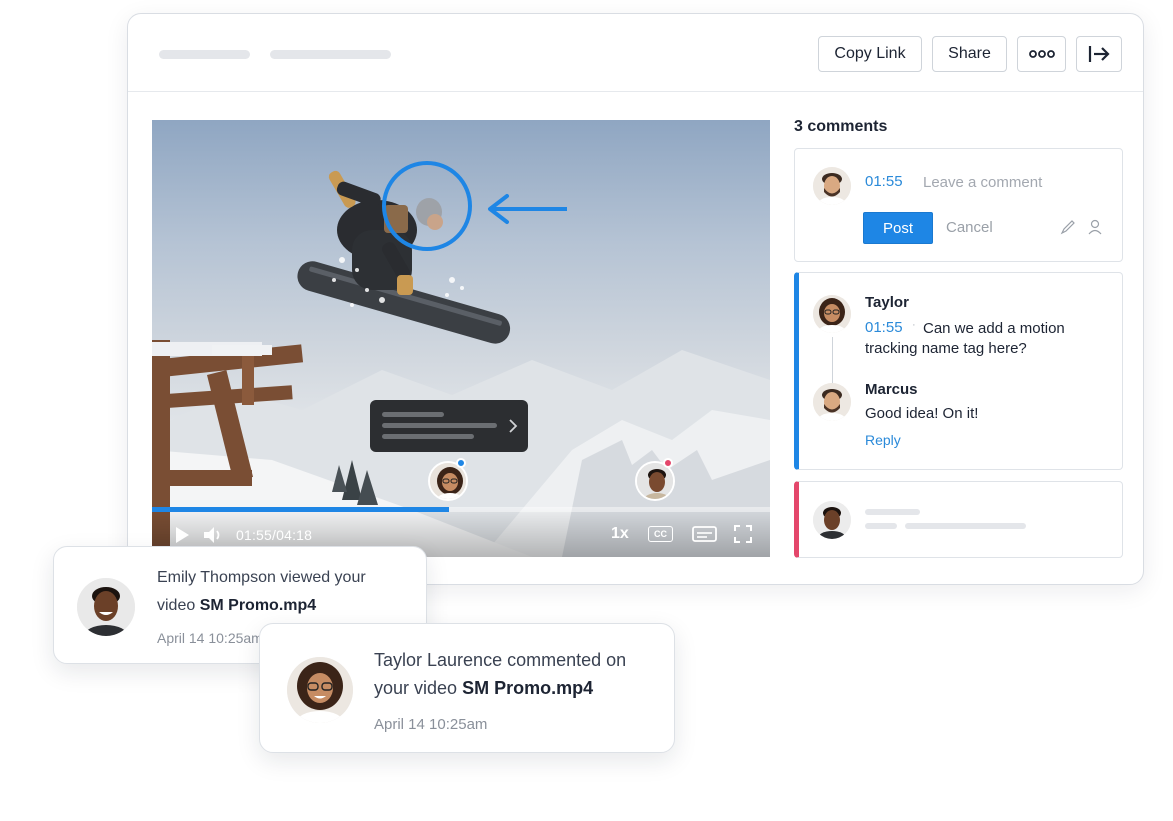 This screenshot has height=821, width=1173. What do you see at coordinates (832, 360) in the screenshot?
I see `thread-connector` at bounding box center [832, 360].